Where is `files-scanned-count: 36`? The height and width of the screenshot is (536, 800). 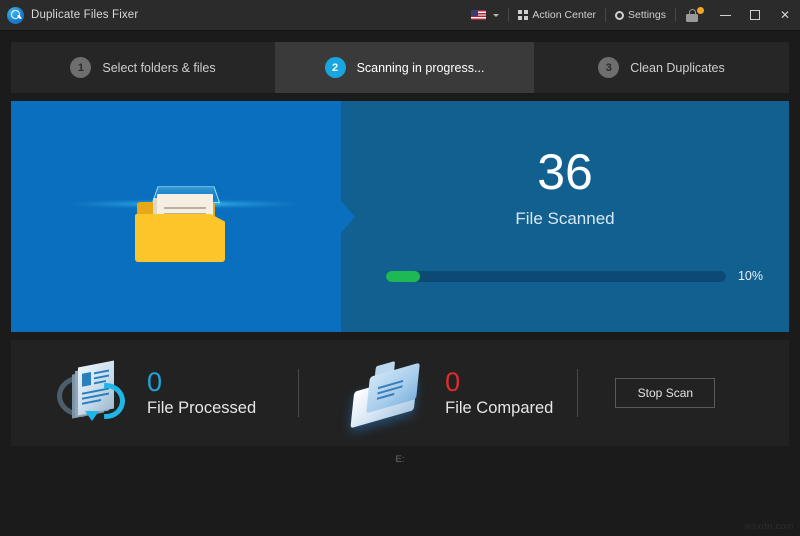 files-scanned-count: 36 is located at coordinates (565, 172).